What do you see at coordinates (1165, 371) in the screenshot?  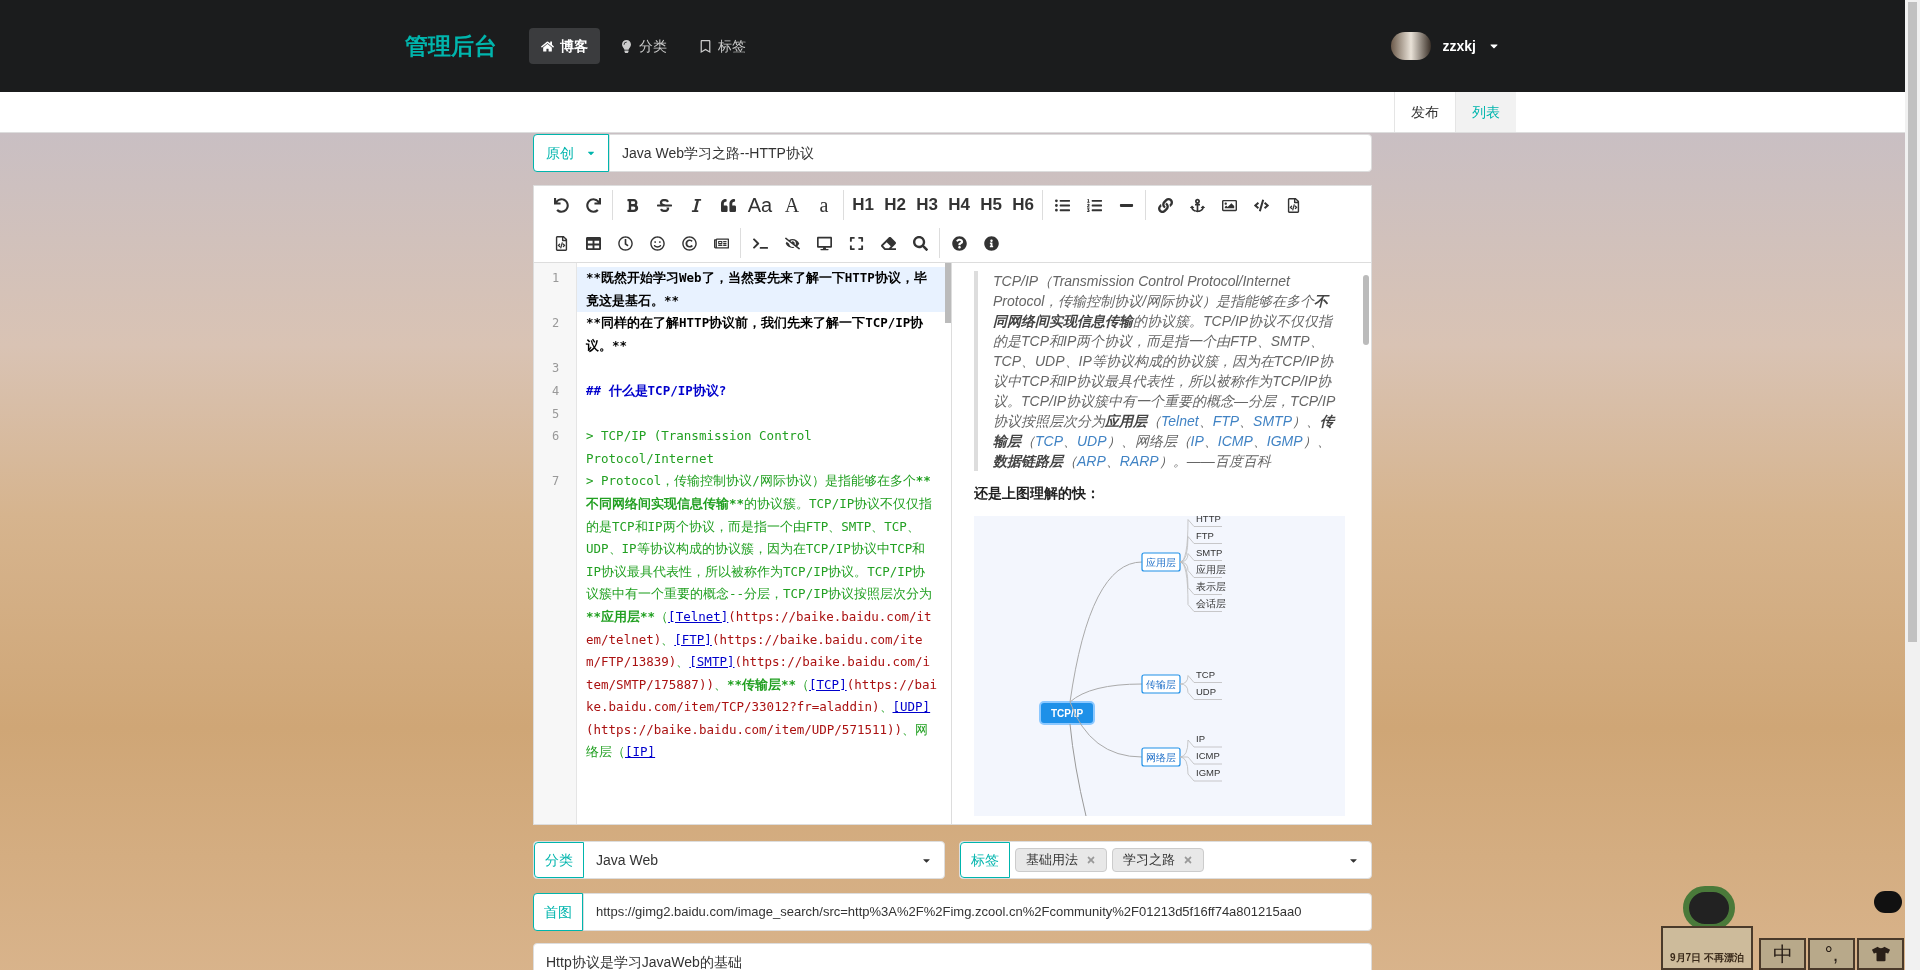 I see `quote-paragraph: TCP/IP（Transmission Control Protocol/Internet Protocol，传输控制协议/网际协议）是指能够在多个不同网络间实现信息传输的协议簇。TCP/IP协议不仅仅指的是TCP和IP两个协议，而是指一个由FTP、SMTP、TCP、UDP、IP等协议构成的协议簇，因为在TCP/IP协议中TCP和IP协议最具代表性，所以被称作为TCP/IP协议。TCP/IP协议簇中有一个重要的概念—分层，TCP/IP协议按照层次分为应用层（Telnet、FTP、SMTP）、传输层（TCP、UDP）、网络层（IP、ICMP、IGMP）、 数据链路层（ARP、RARP）。——百度百科` at bounding box center [1165, 371].